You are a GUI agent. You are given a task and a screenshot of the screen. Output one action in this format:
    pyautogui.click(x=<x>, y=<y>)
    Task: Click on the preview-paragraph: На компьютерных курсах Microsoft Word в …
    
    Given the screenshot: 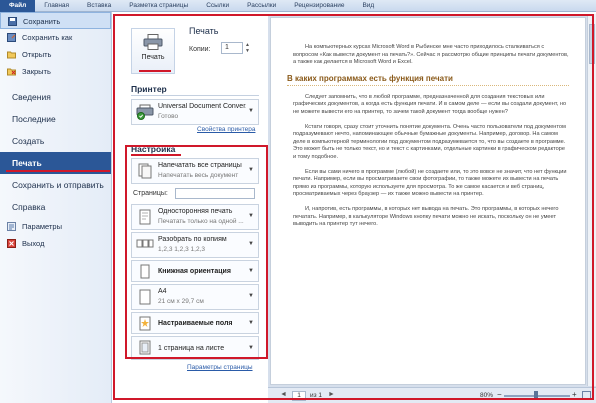 What is the action you would take?
    pyautogui.click(x=431, y=55)
    